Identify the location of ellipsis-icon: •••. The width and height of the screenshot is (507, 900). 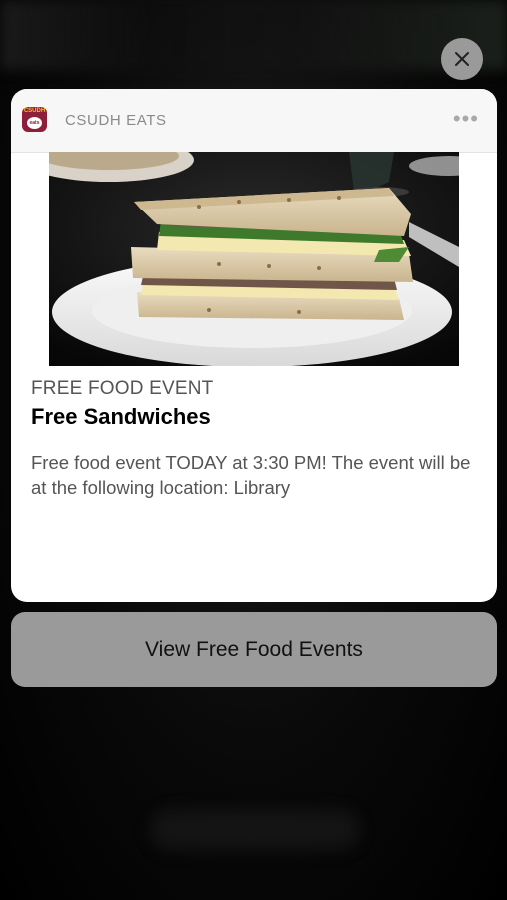
(465, 118).